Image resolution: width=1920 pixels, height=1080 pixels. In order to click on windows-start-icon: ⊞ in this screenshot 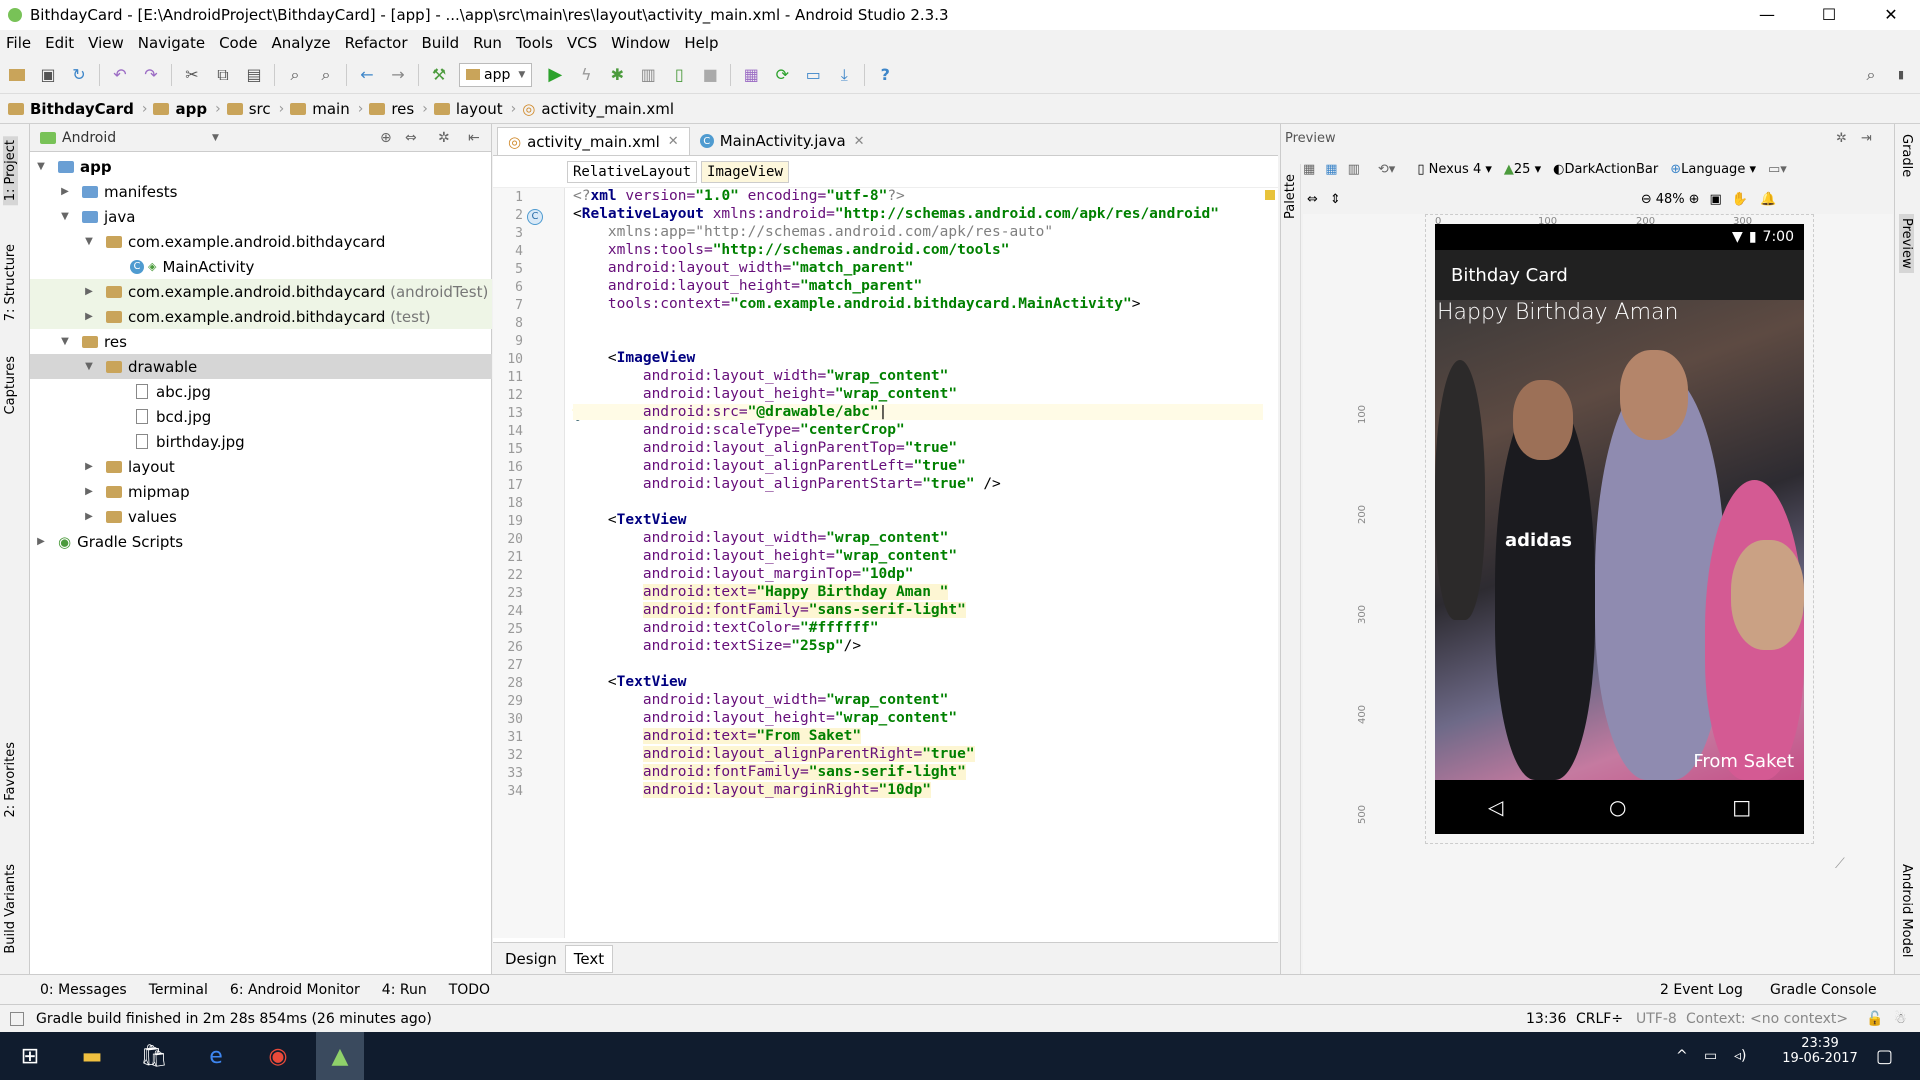, I will do `click(30, 1056)`.